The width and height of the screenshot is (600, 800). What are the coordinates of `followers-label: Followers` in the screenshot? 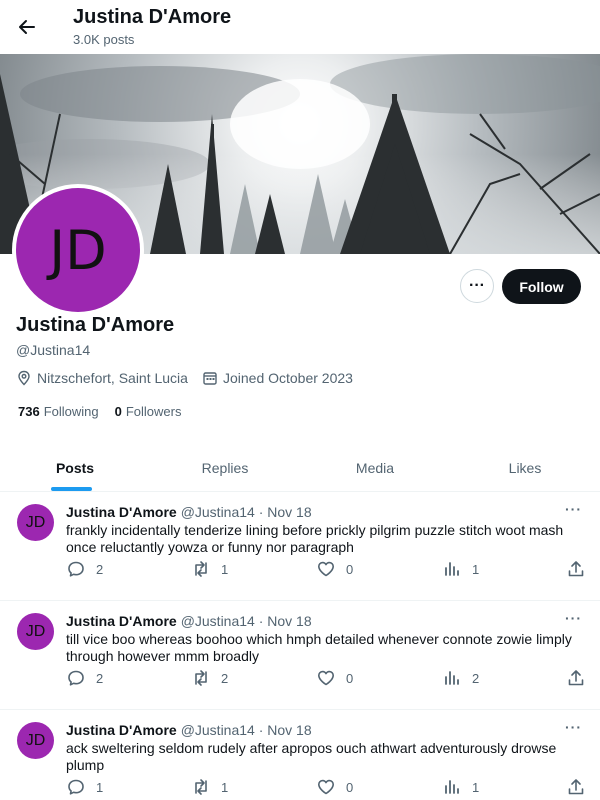 It's located at (153, 411).